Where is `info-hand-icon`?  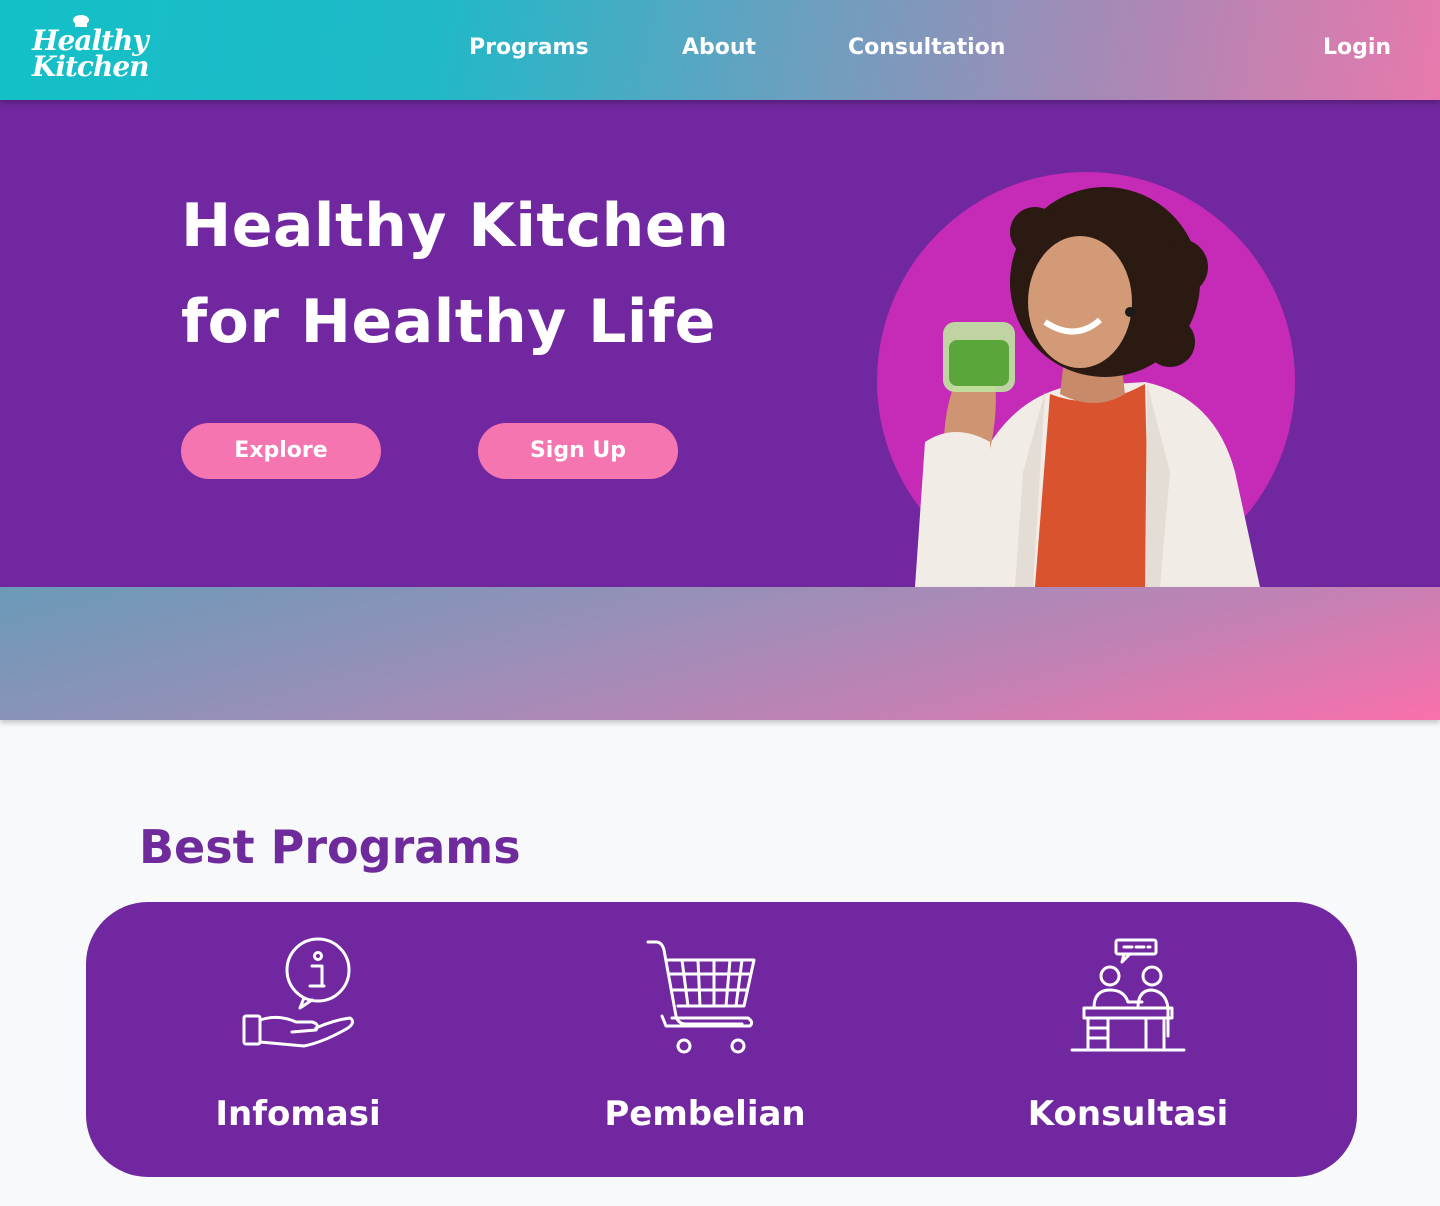
info-hand-icon is located at coordinates (298, 992).